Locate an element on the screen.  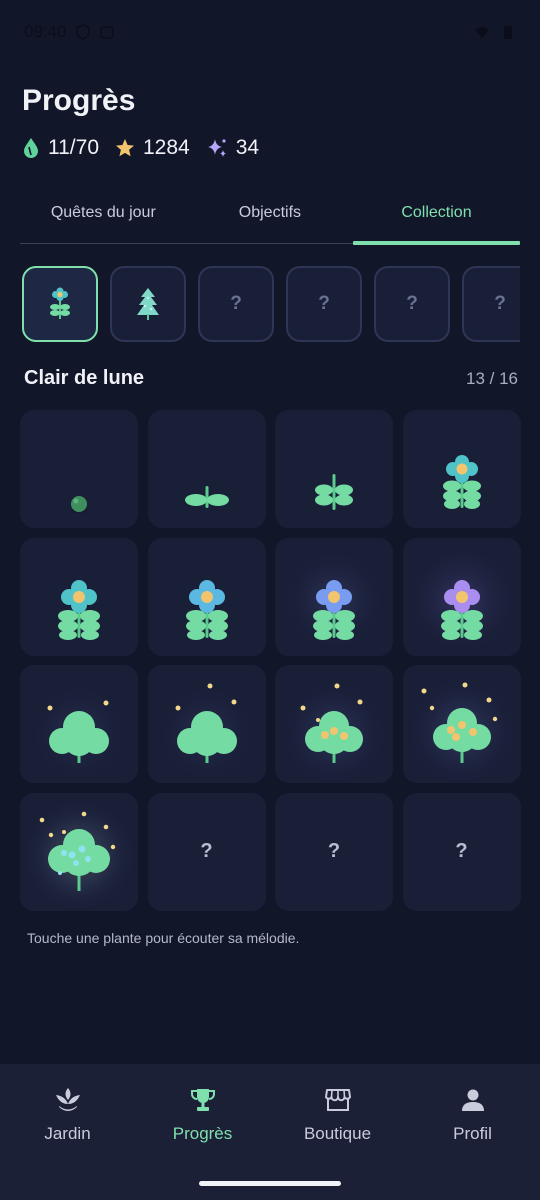
seedling-icon is located at coordinates (334, 492).